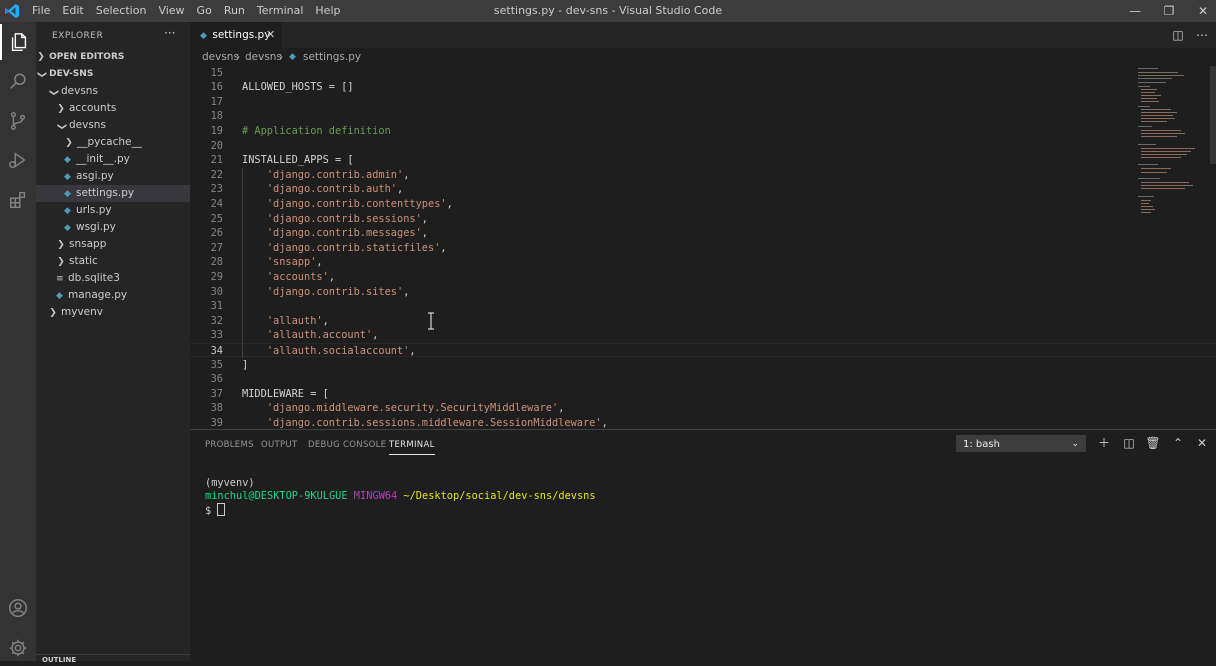 This screenshot has width=1216, height=666. Describe the element at coordinates (335, 291) in the screenshot. I see `string-token: 'django.contrib.sites'` at that location.